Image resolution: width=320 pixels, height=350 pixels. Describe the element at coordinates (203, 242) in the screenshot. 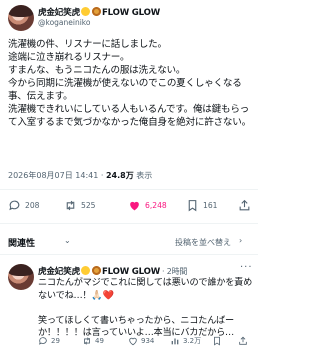

I see `sort-posts-link: 投稿を並べ替え` at that location.